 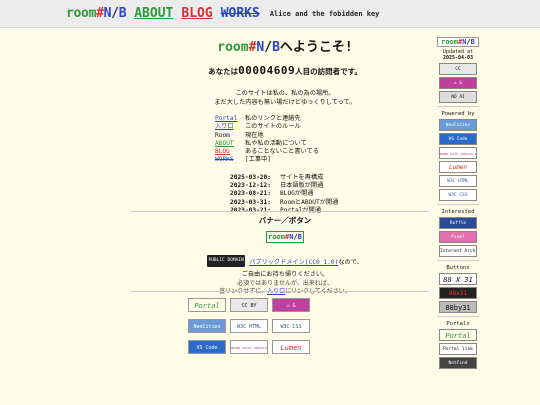 I want to click on update-row: 2023-08-21: BLOGが開通, so click(x=285, y=194).